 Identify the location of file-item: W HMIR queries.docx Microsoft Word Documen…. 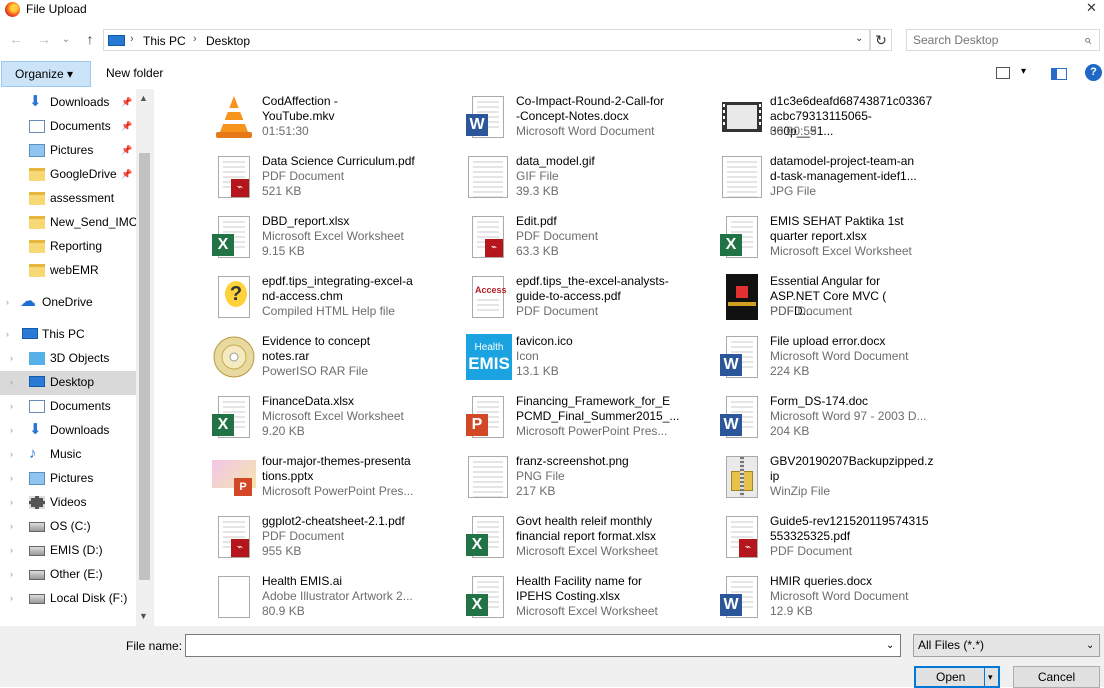
(789, 597).